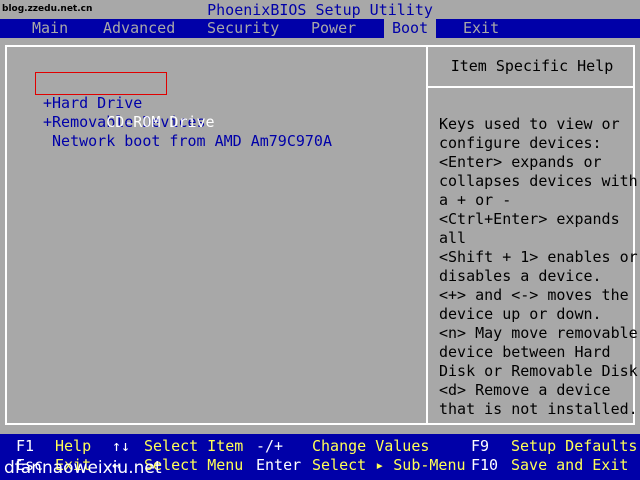  I want to click on help-line: that is not installed., so click(538, 409).